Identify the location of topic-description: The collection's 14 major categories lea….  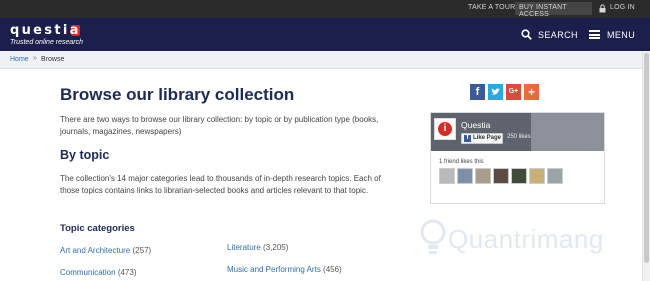
(220, 184).